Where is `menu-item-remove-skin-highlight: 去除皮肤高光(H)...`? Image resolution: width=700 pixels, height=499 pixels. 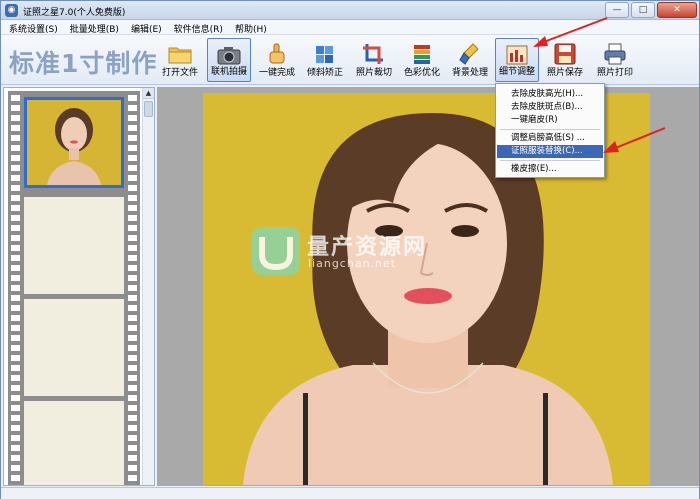
menu-item-remove-skin-highlight: 去除皮肤高光(H)... is located at coordinates (550, 94).